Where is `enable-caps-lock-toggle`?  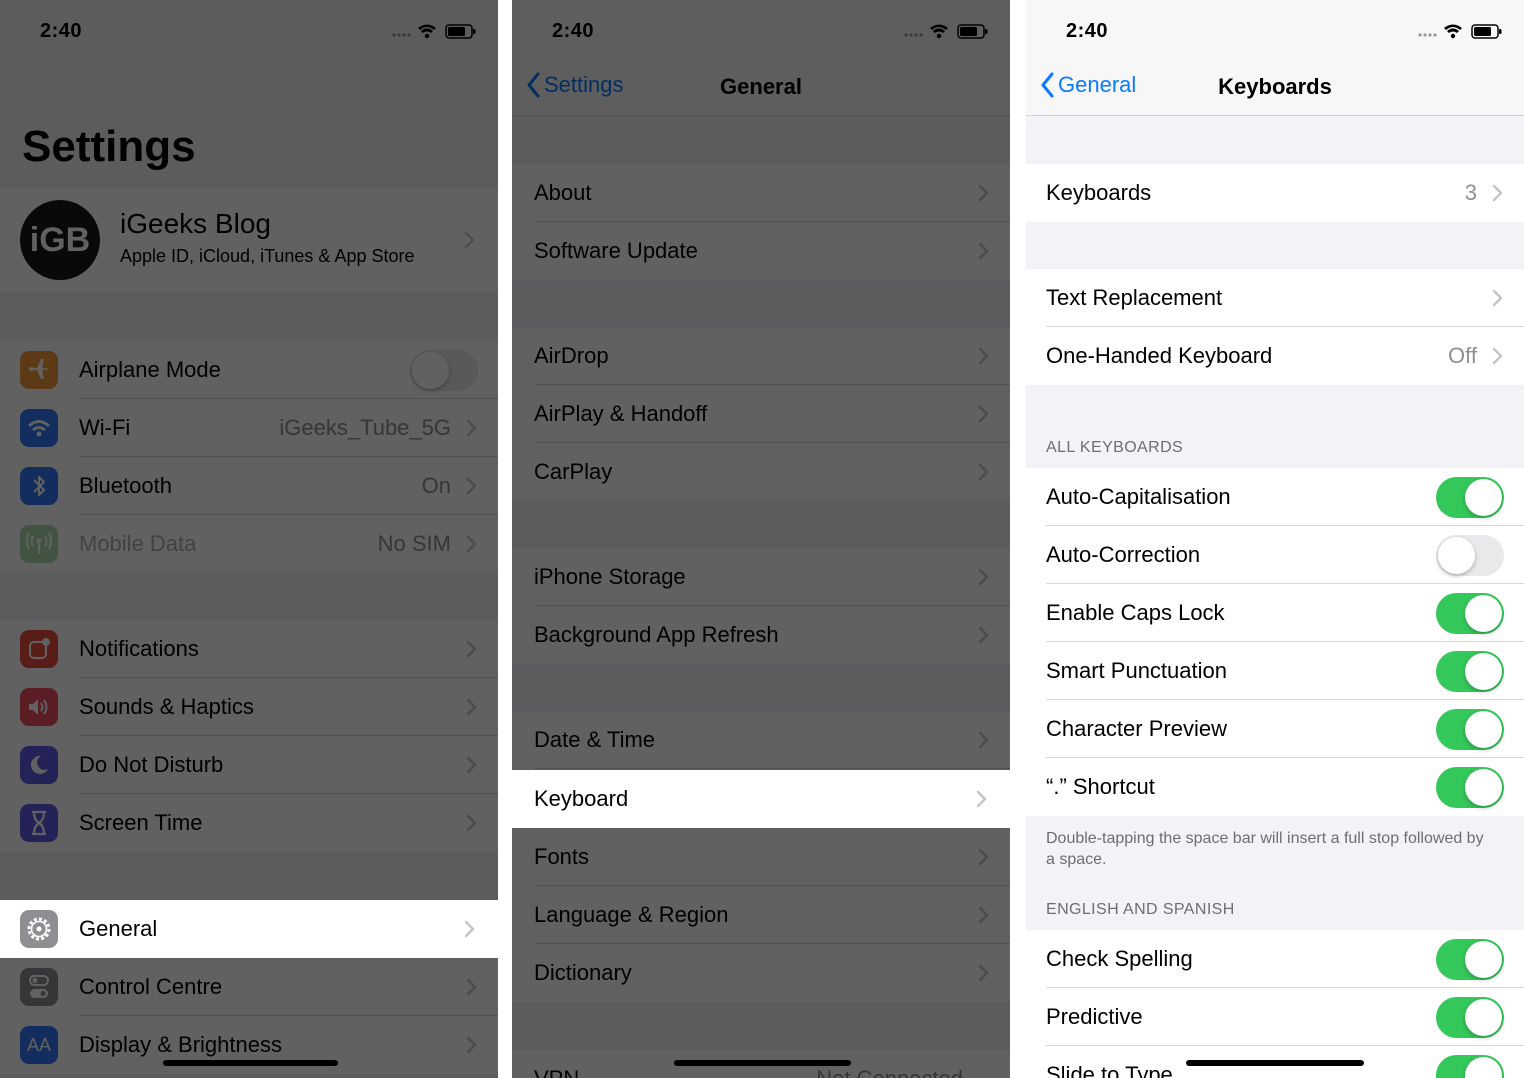 enable-caps-lock-toggle is located at coordinates (1470, 613).